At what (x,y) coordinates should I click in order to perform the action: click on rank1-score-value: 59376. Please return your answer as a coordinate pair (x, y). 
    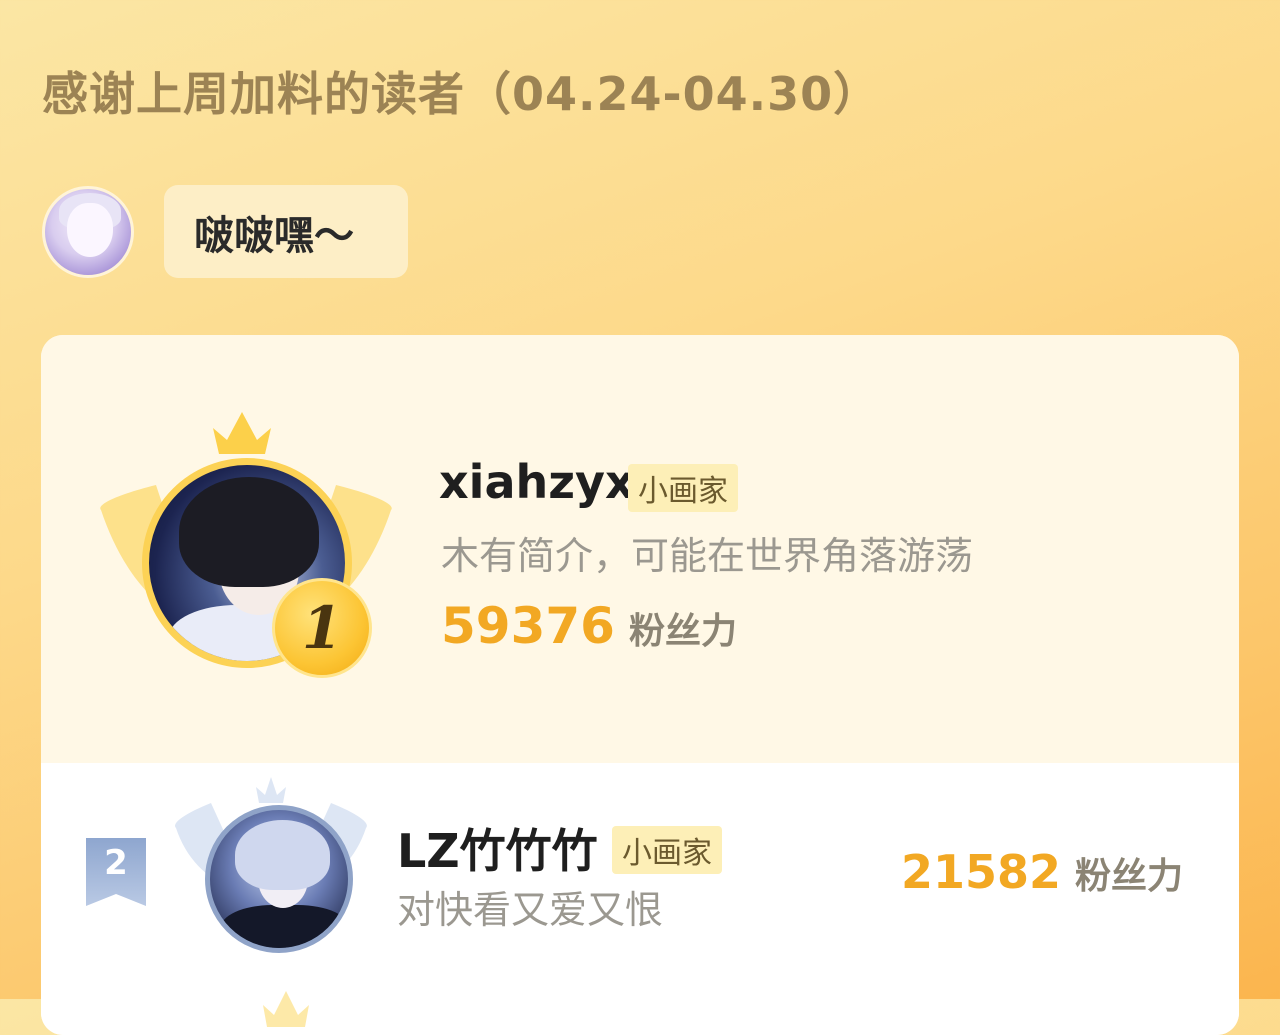
    Looking at the image, I should click on (528, 626).